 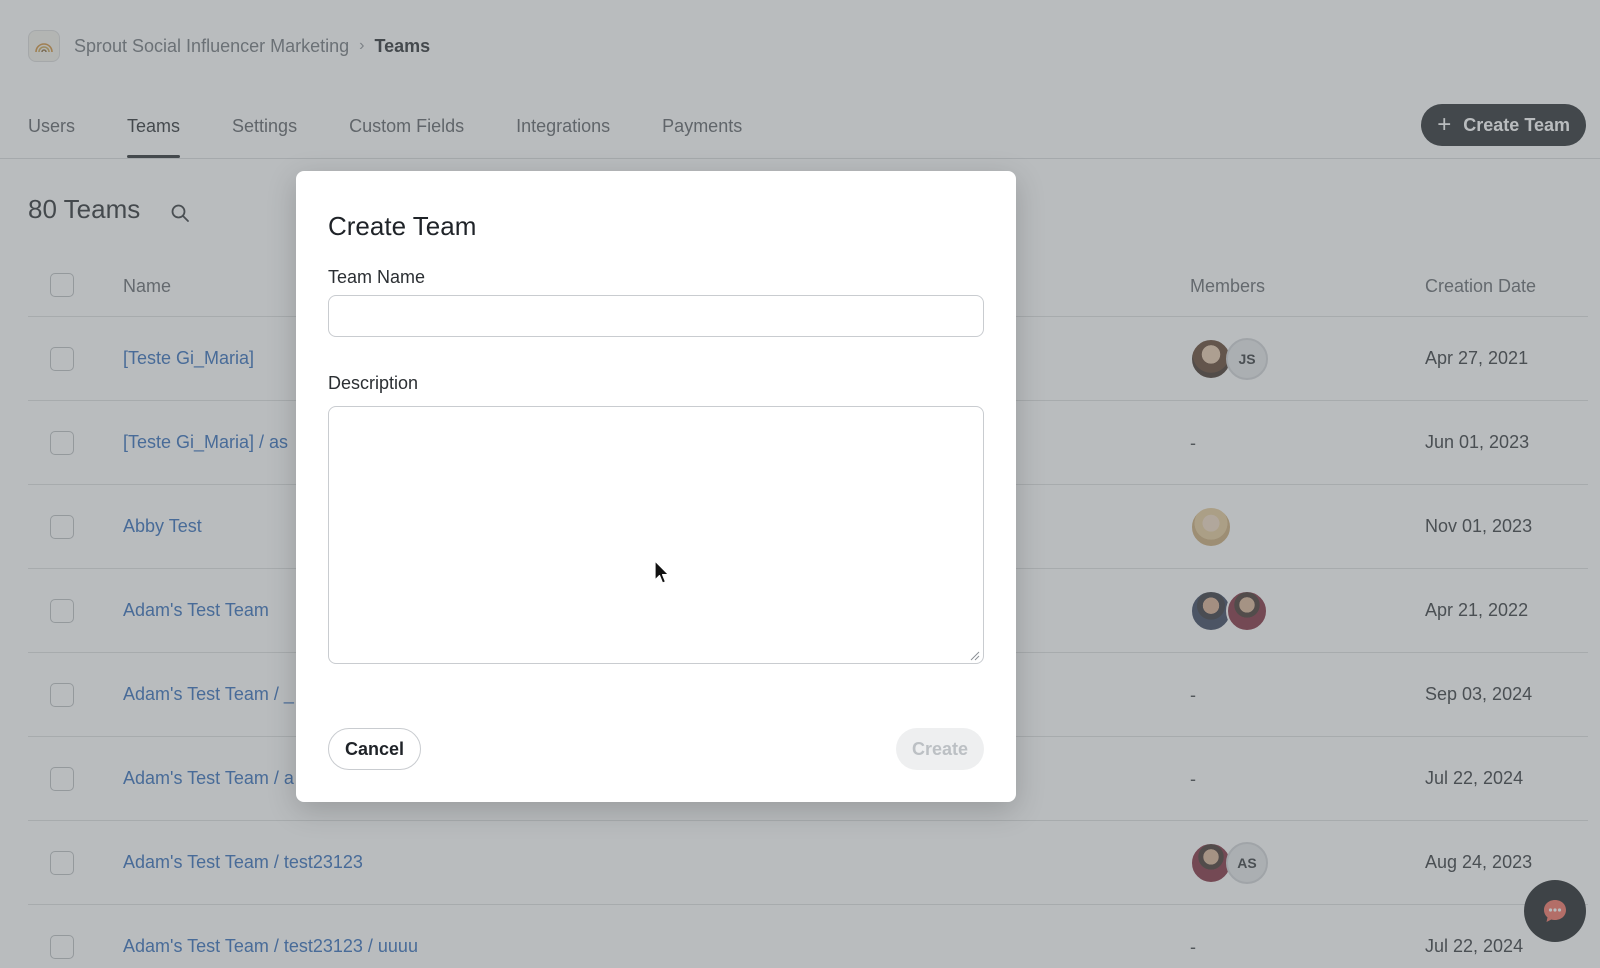 I want to click on create-button: Create, so click(x=939, y=749).